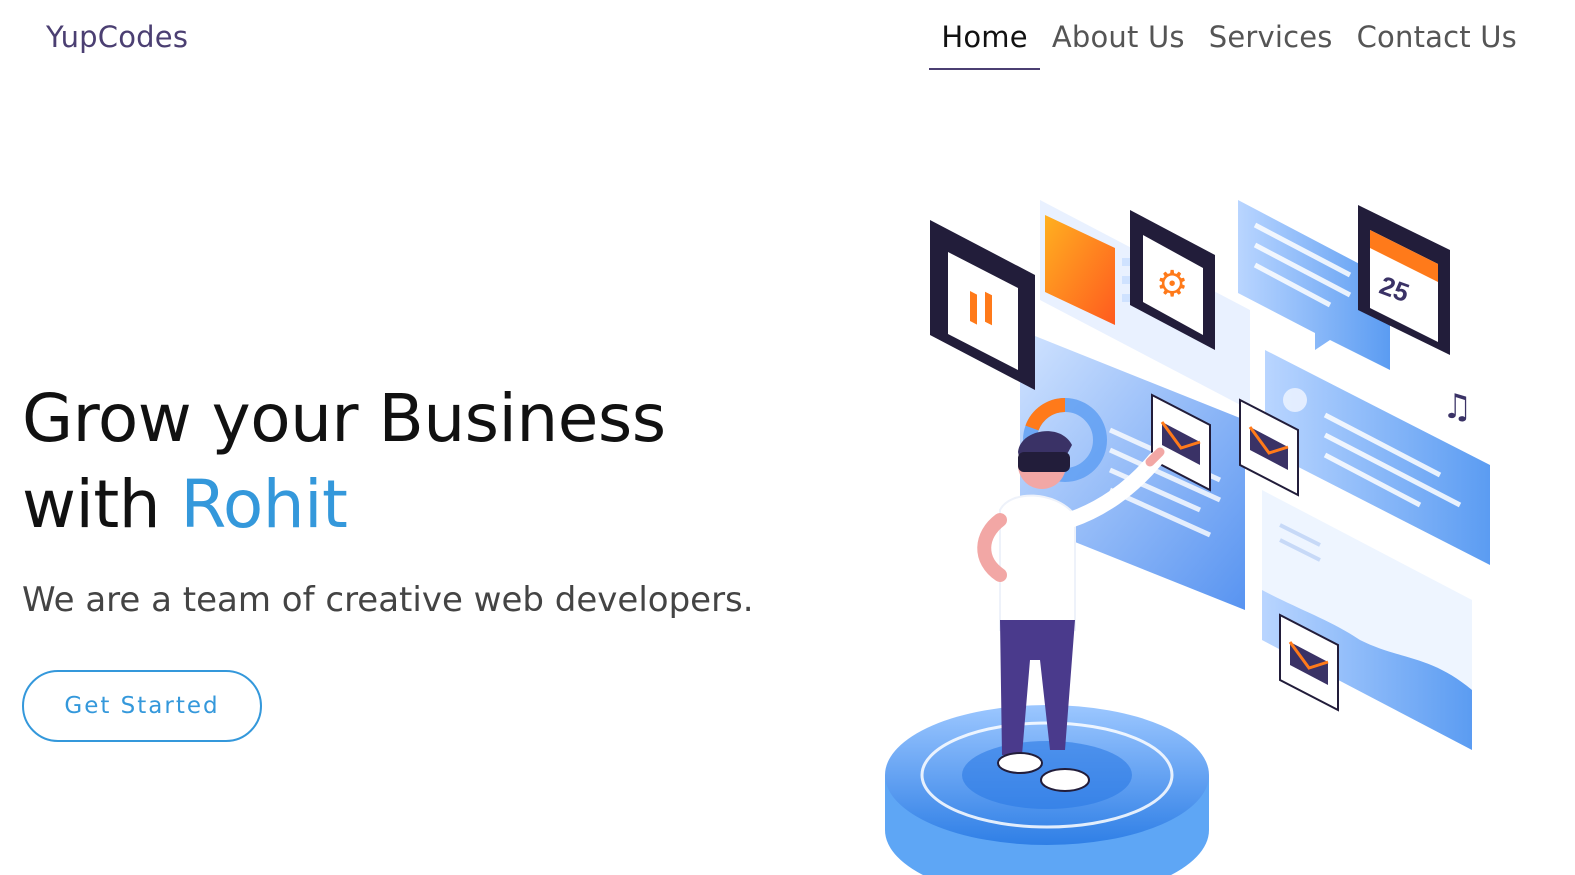  I want to click on nav-link-services: Services, so click(1271, 45).